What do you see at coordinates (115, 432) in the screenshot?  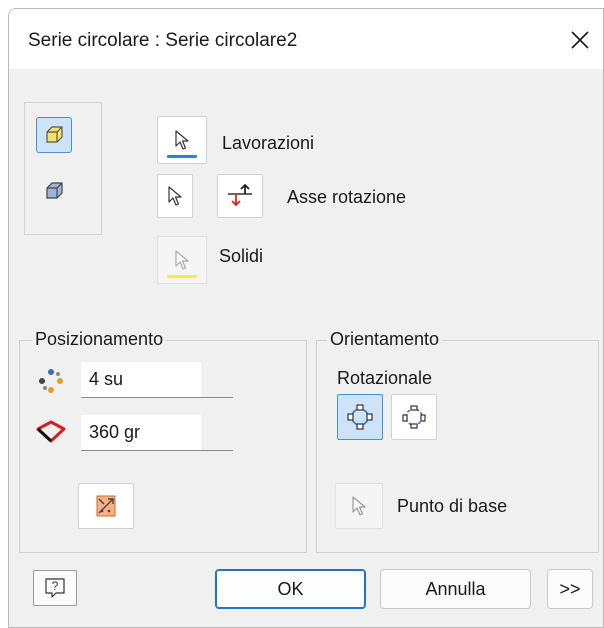 I see `occurrence-angle-value: 360 gr` at bounding box center [115, 432].